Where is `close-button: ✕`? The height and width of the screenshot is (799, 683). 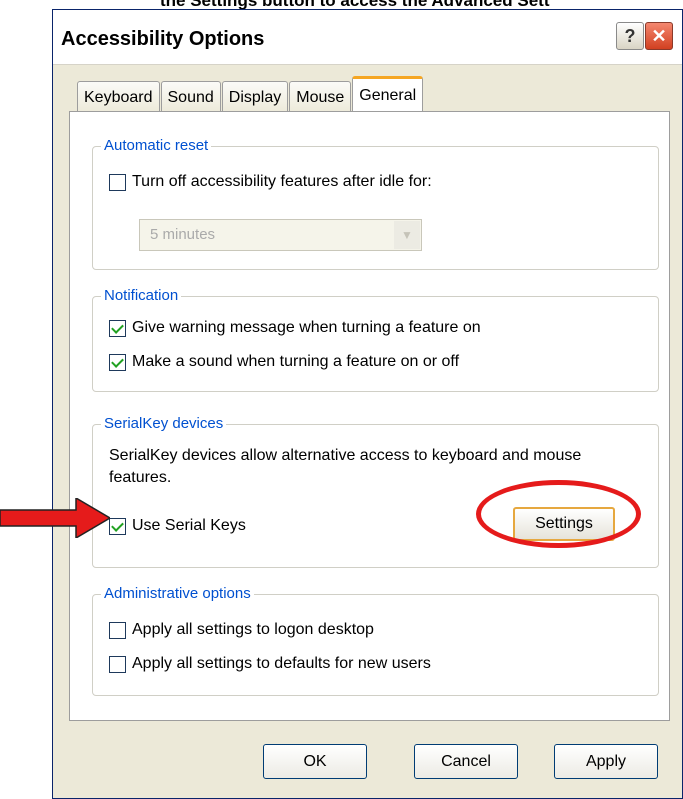
close-button: ✕ is located at coordinates (659, 36).